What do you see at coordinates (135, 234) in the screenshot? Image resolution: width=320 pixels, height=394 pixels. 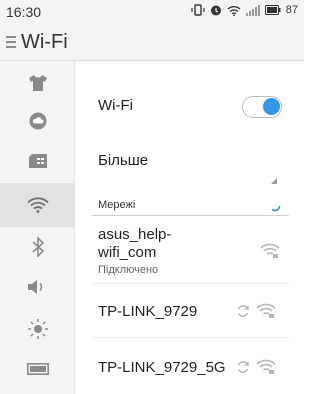 I see `network-name-line1: asus_help-` at bounding box center [135, 234].